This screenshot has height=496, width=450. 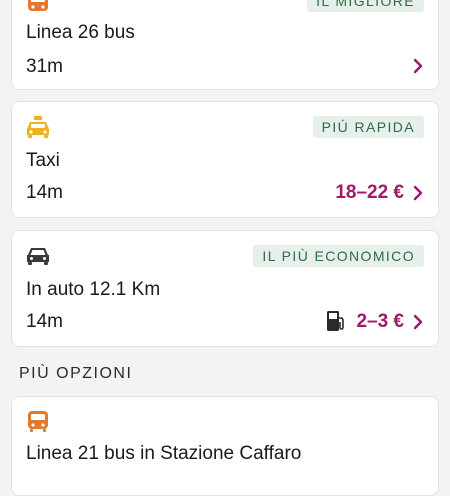 What do you see at coordinates (338, 256) in the screenshot?
I see `cheapest-badge: IL PIÙ ECONOMICO` at bounding box center [338, 256].